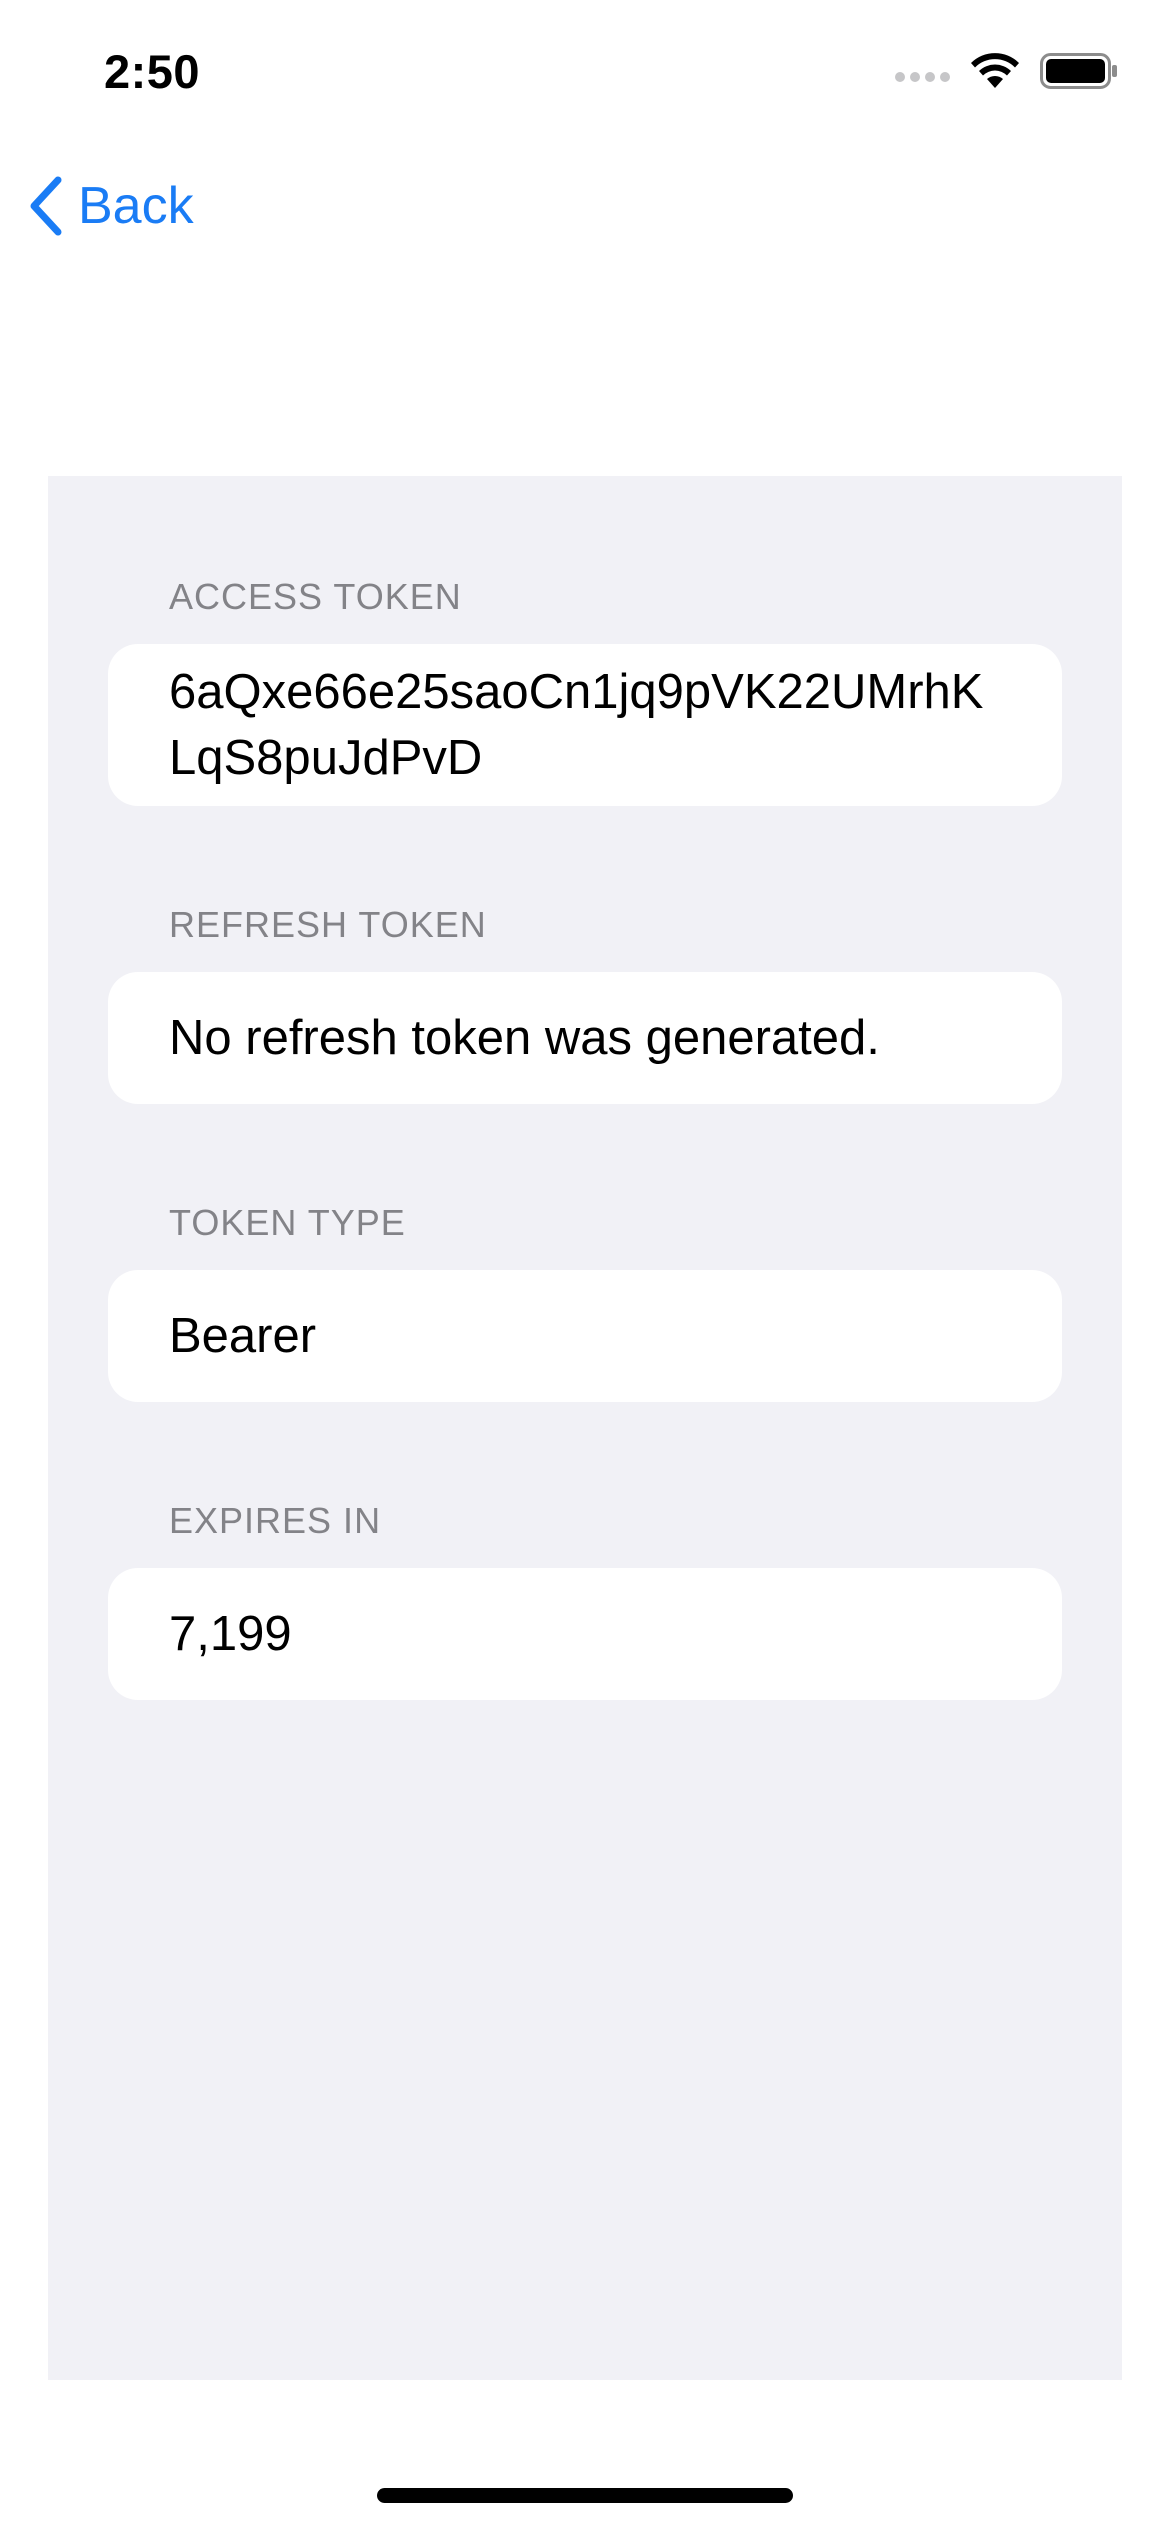  What do you see at coordinates (1078, 71) in the screenshot?
I see `battery-icon` at bounding box center [1078, 71].